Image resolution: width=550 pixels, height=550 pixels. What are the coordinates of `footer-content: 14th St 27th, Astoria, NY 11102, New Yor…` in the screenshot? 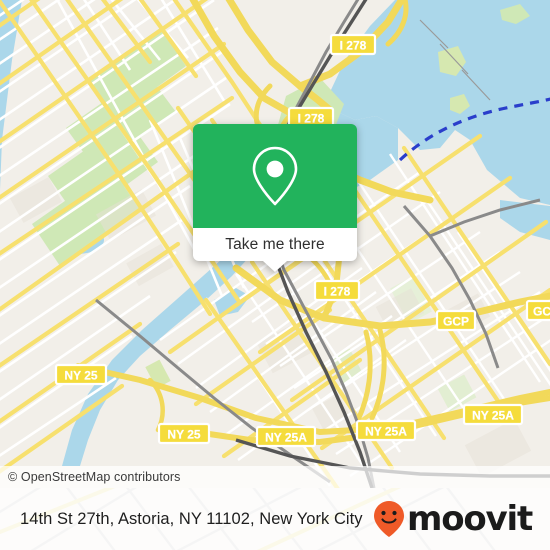 It's located at (275, 519).